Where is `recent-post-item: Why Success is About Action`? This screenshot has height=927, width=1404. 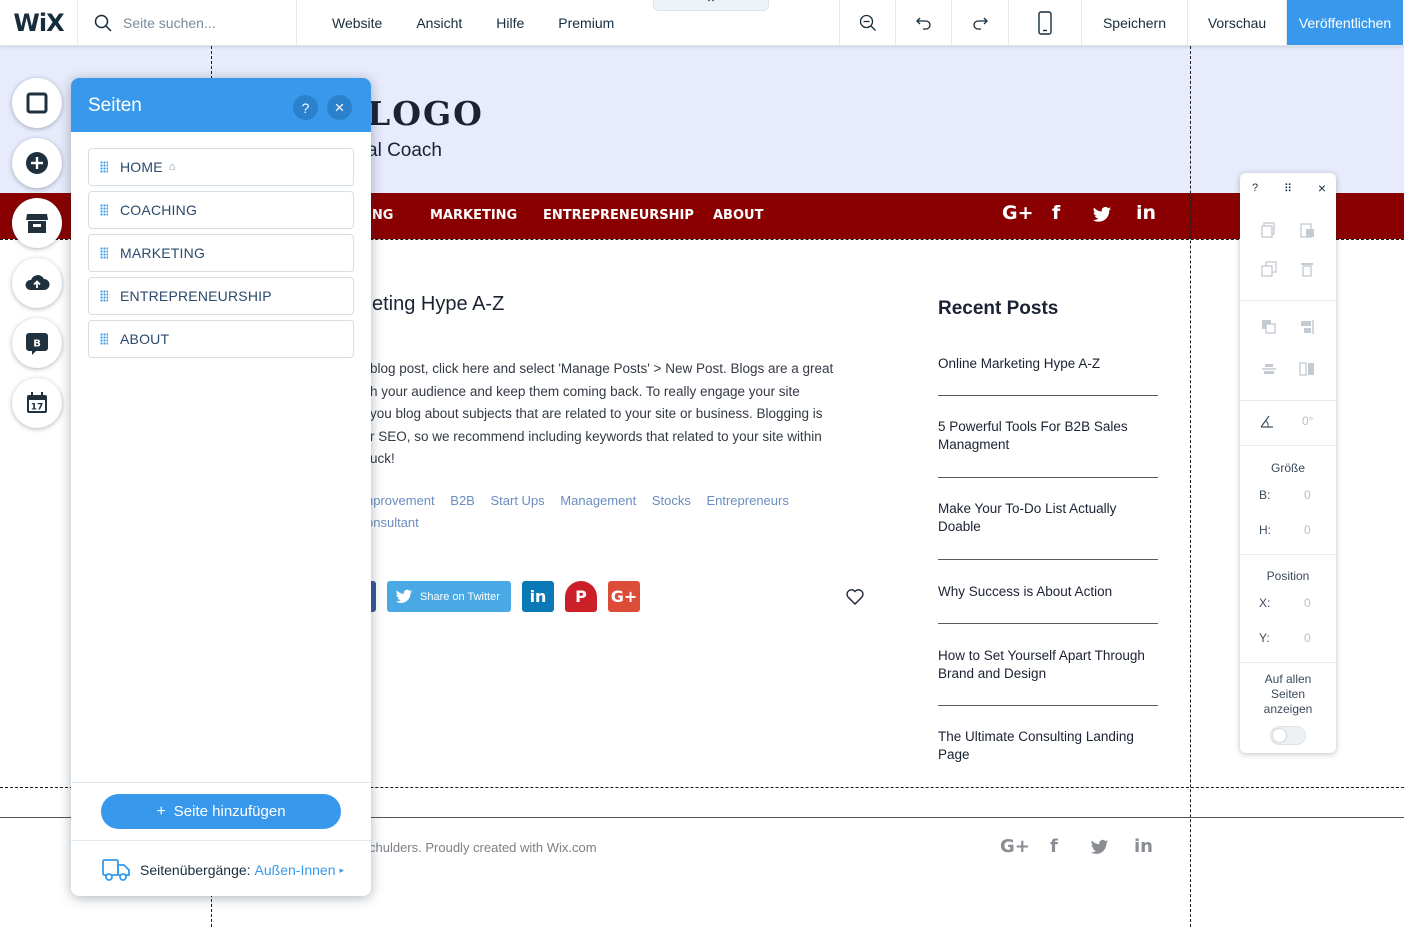
recent-post-item: Why Success is About Action is located at coordinates (1048, 592).